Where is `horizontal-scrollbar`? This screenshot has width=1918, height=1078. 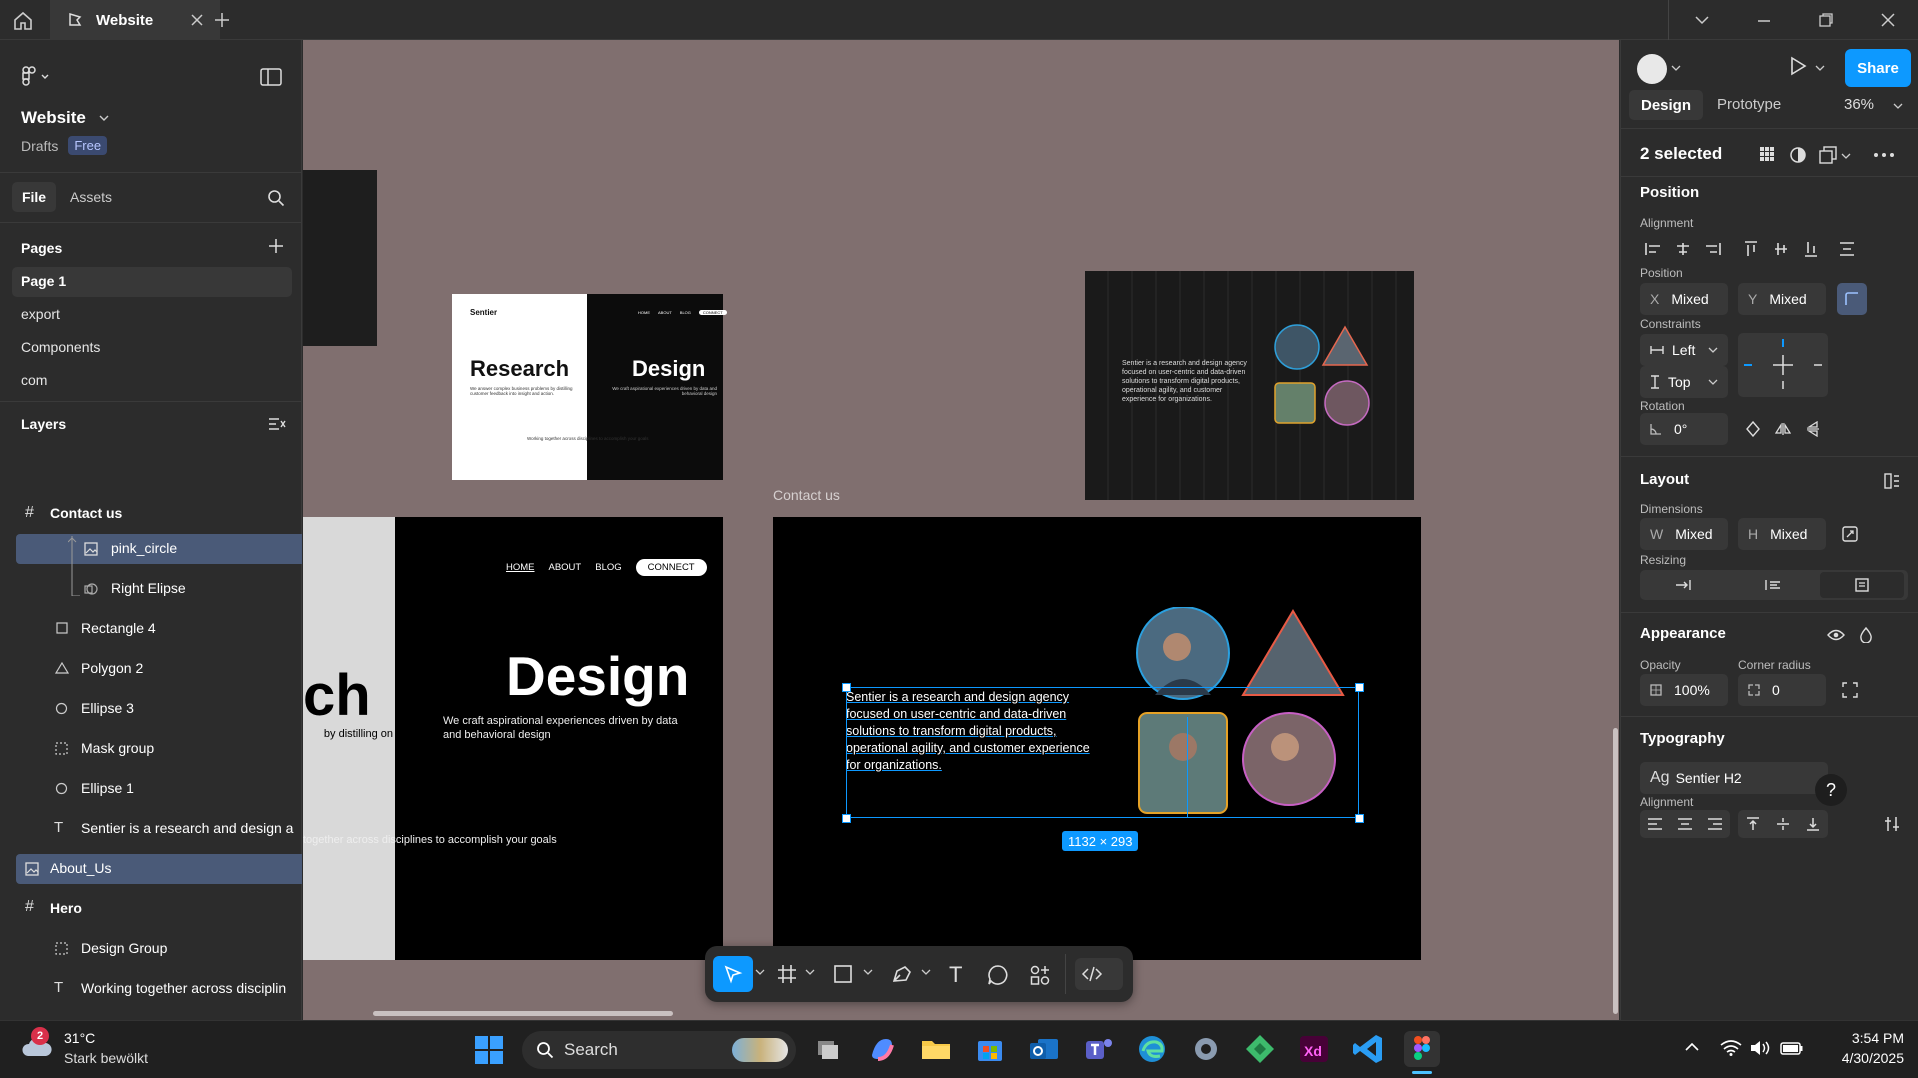
horizontal-scrollbar is located at coordinates (523, 1013).